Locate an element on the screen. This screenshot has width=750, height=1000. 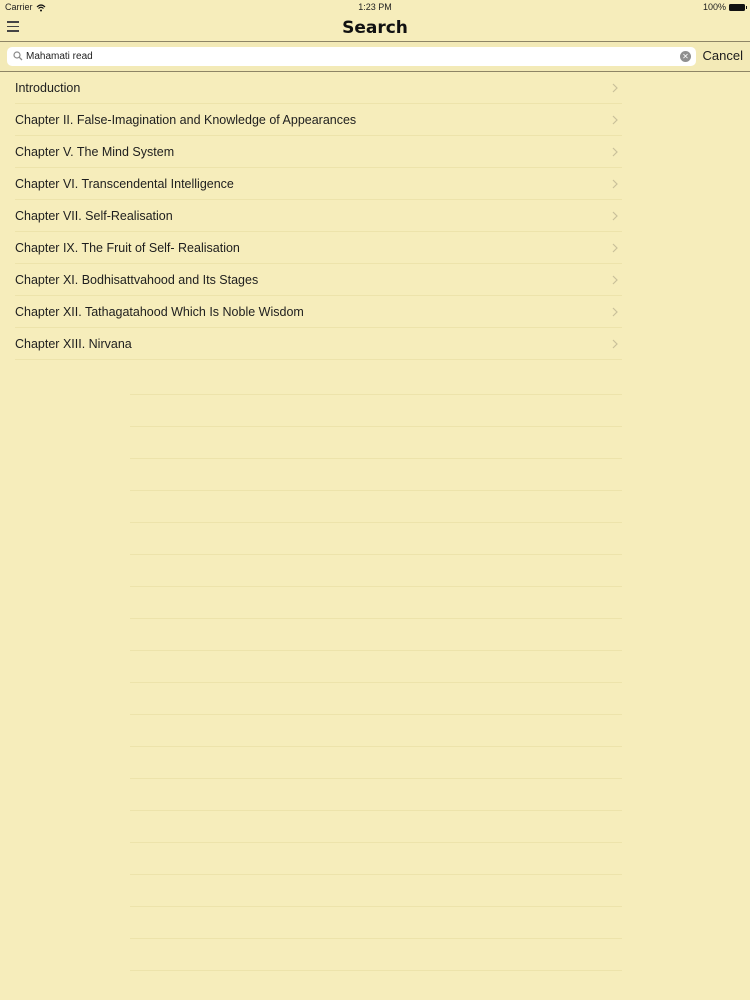
result-item-chapter-6: Chapter VI. Transcendental Intelligence is located at coordinates (375, 184).